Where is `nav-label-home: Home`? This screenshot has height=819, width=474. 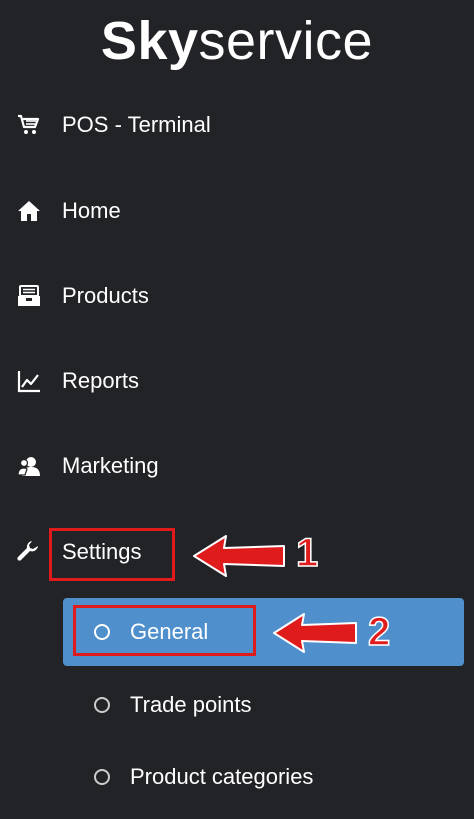
nav-label-home: Home is located at coordinates (91, 210).